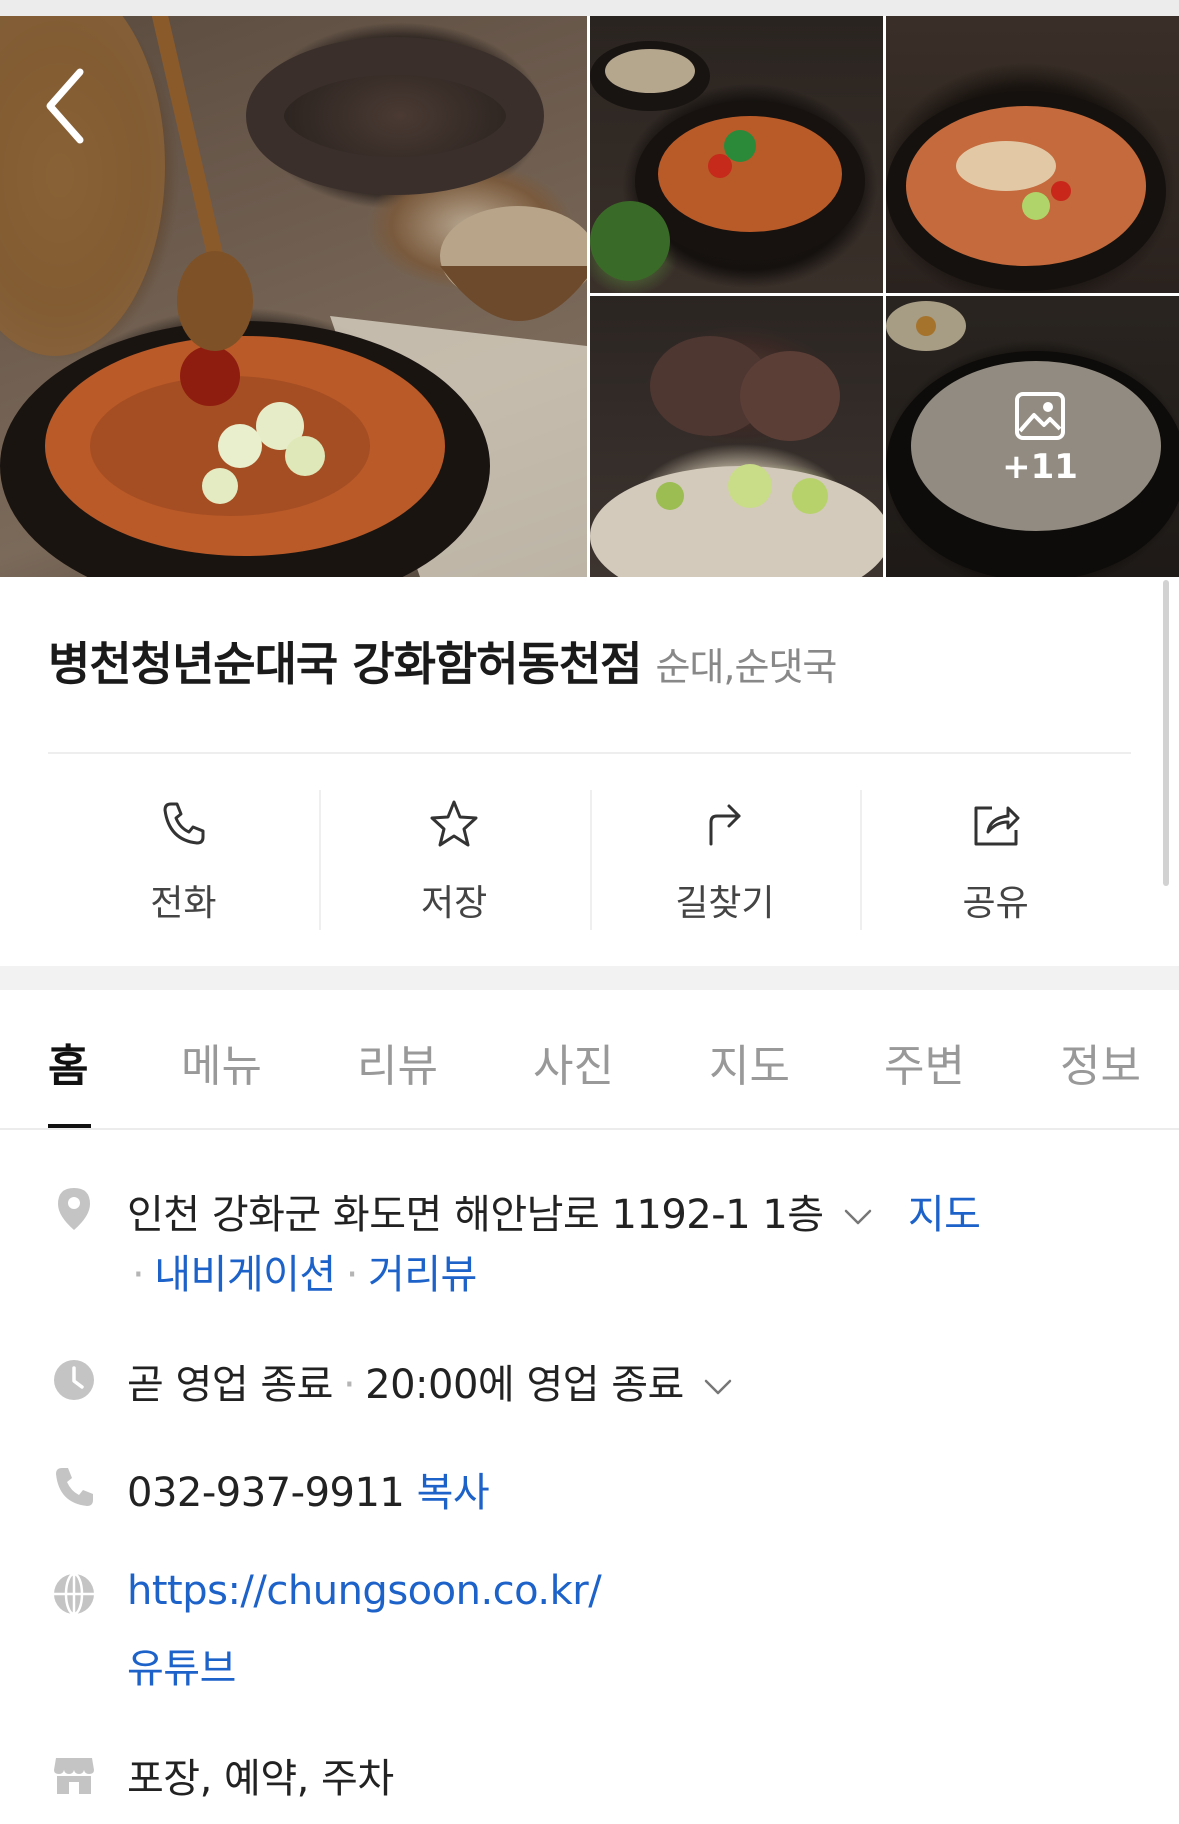 Image resolution: width=1179 pixels, height=1824 pixels. I want to click on directions-label: 길찾기, so click(725, 903).